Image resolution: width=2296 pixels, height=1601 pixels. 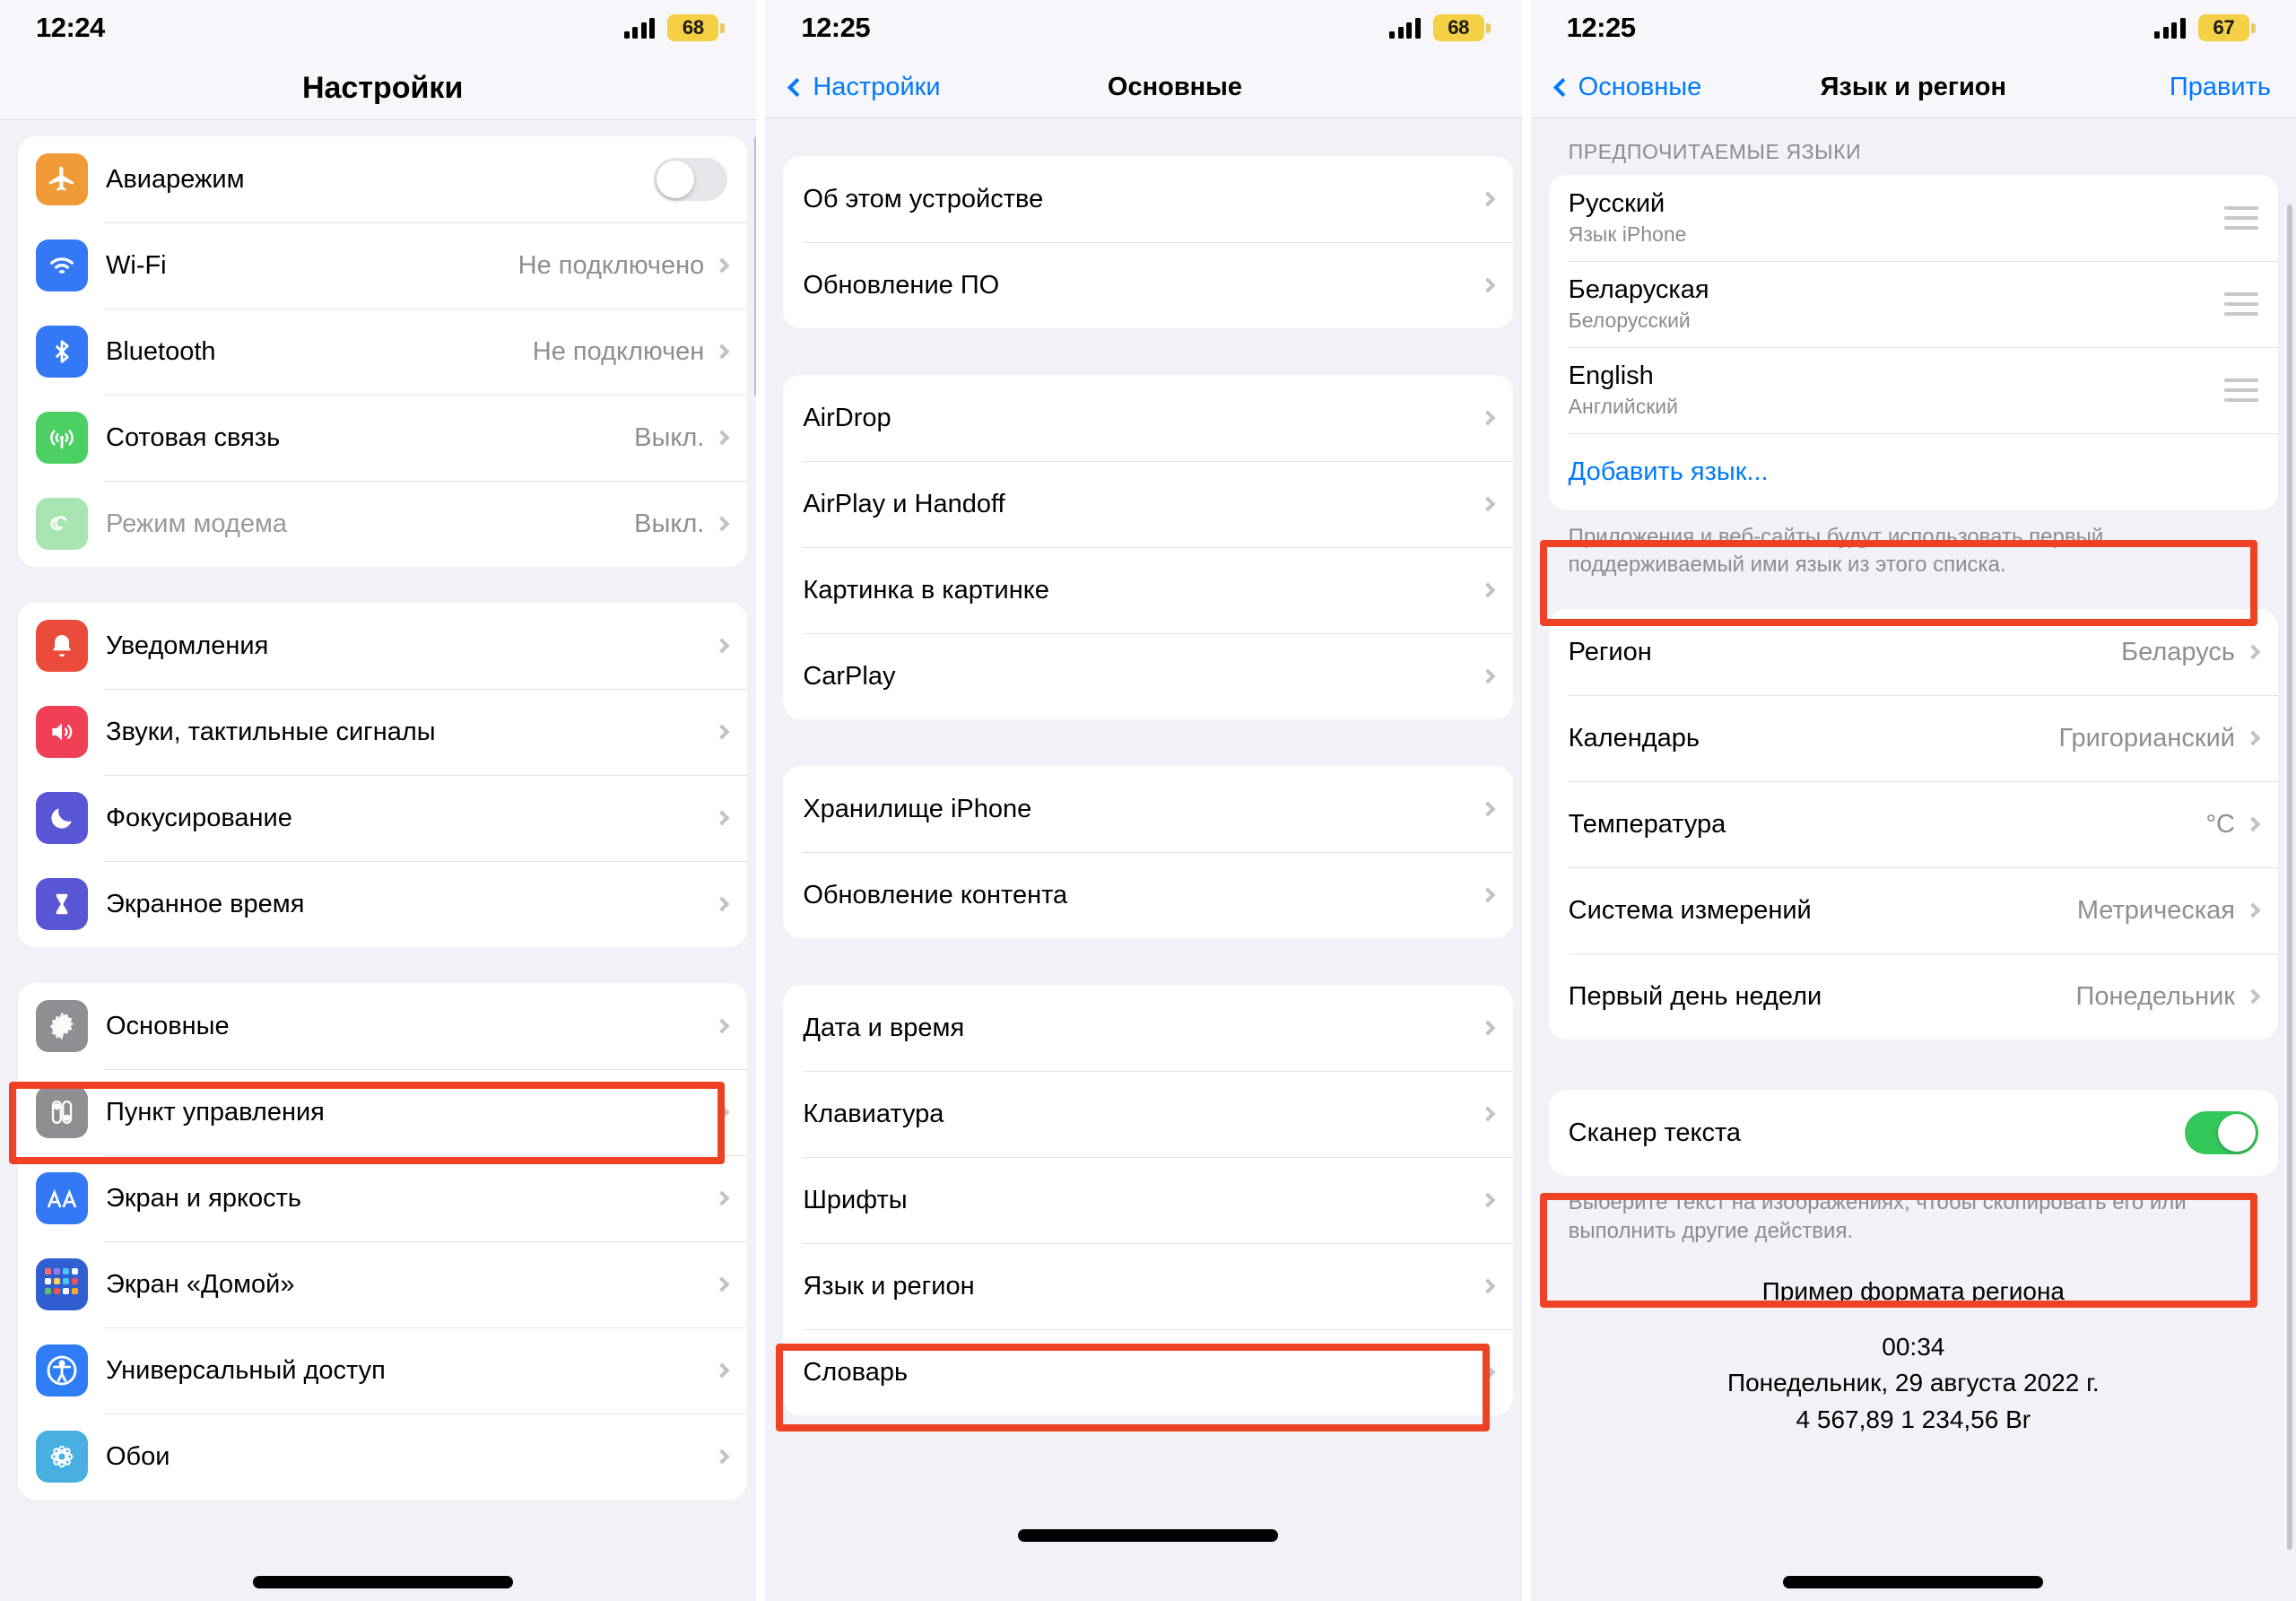 What do you see at coordinates (383, 1198) in the screenshot?
I see `settings-row-display: Экран и яркость` at bounding box center [383, 1198].